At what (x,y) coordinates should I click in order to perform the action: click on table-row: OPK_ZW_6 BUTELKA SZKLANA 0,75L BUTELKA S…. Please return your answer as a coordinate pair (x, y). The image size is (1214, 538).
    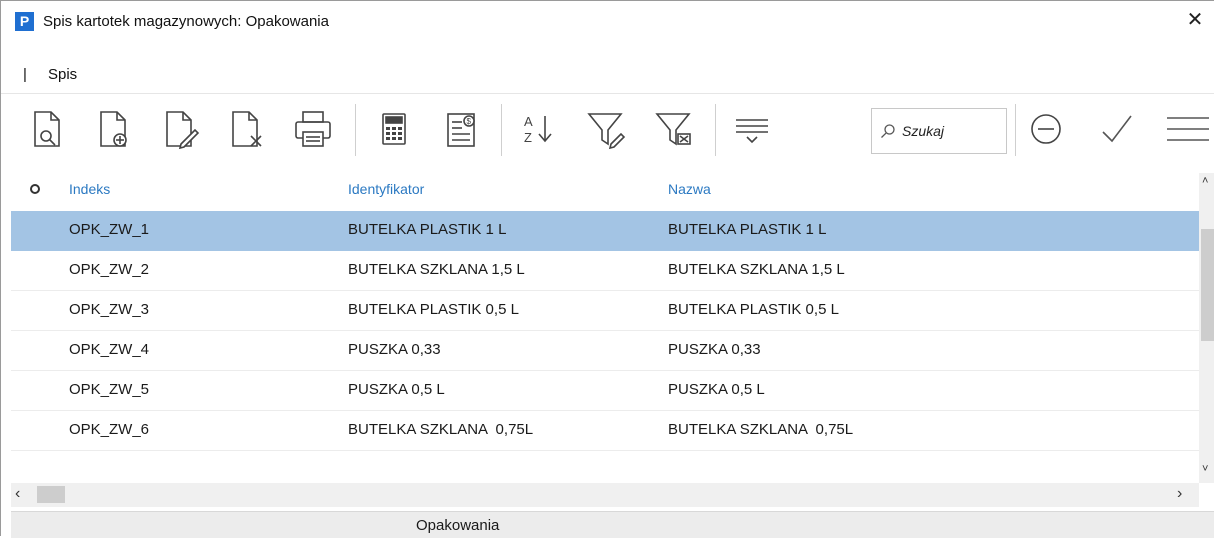
    Looking at the image, I should click on (605, 431).